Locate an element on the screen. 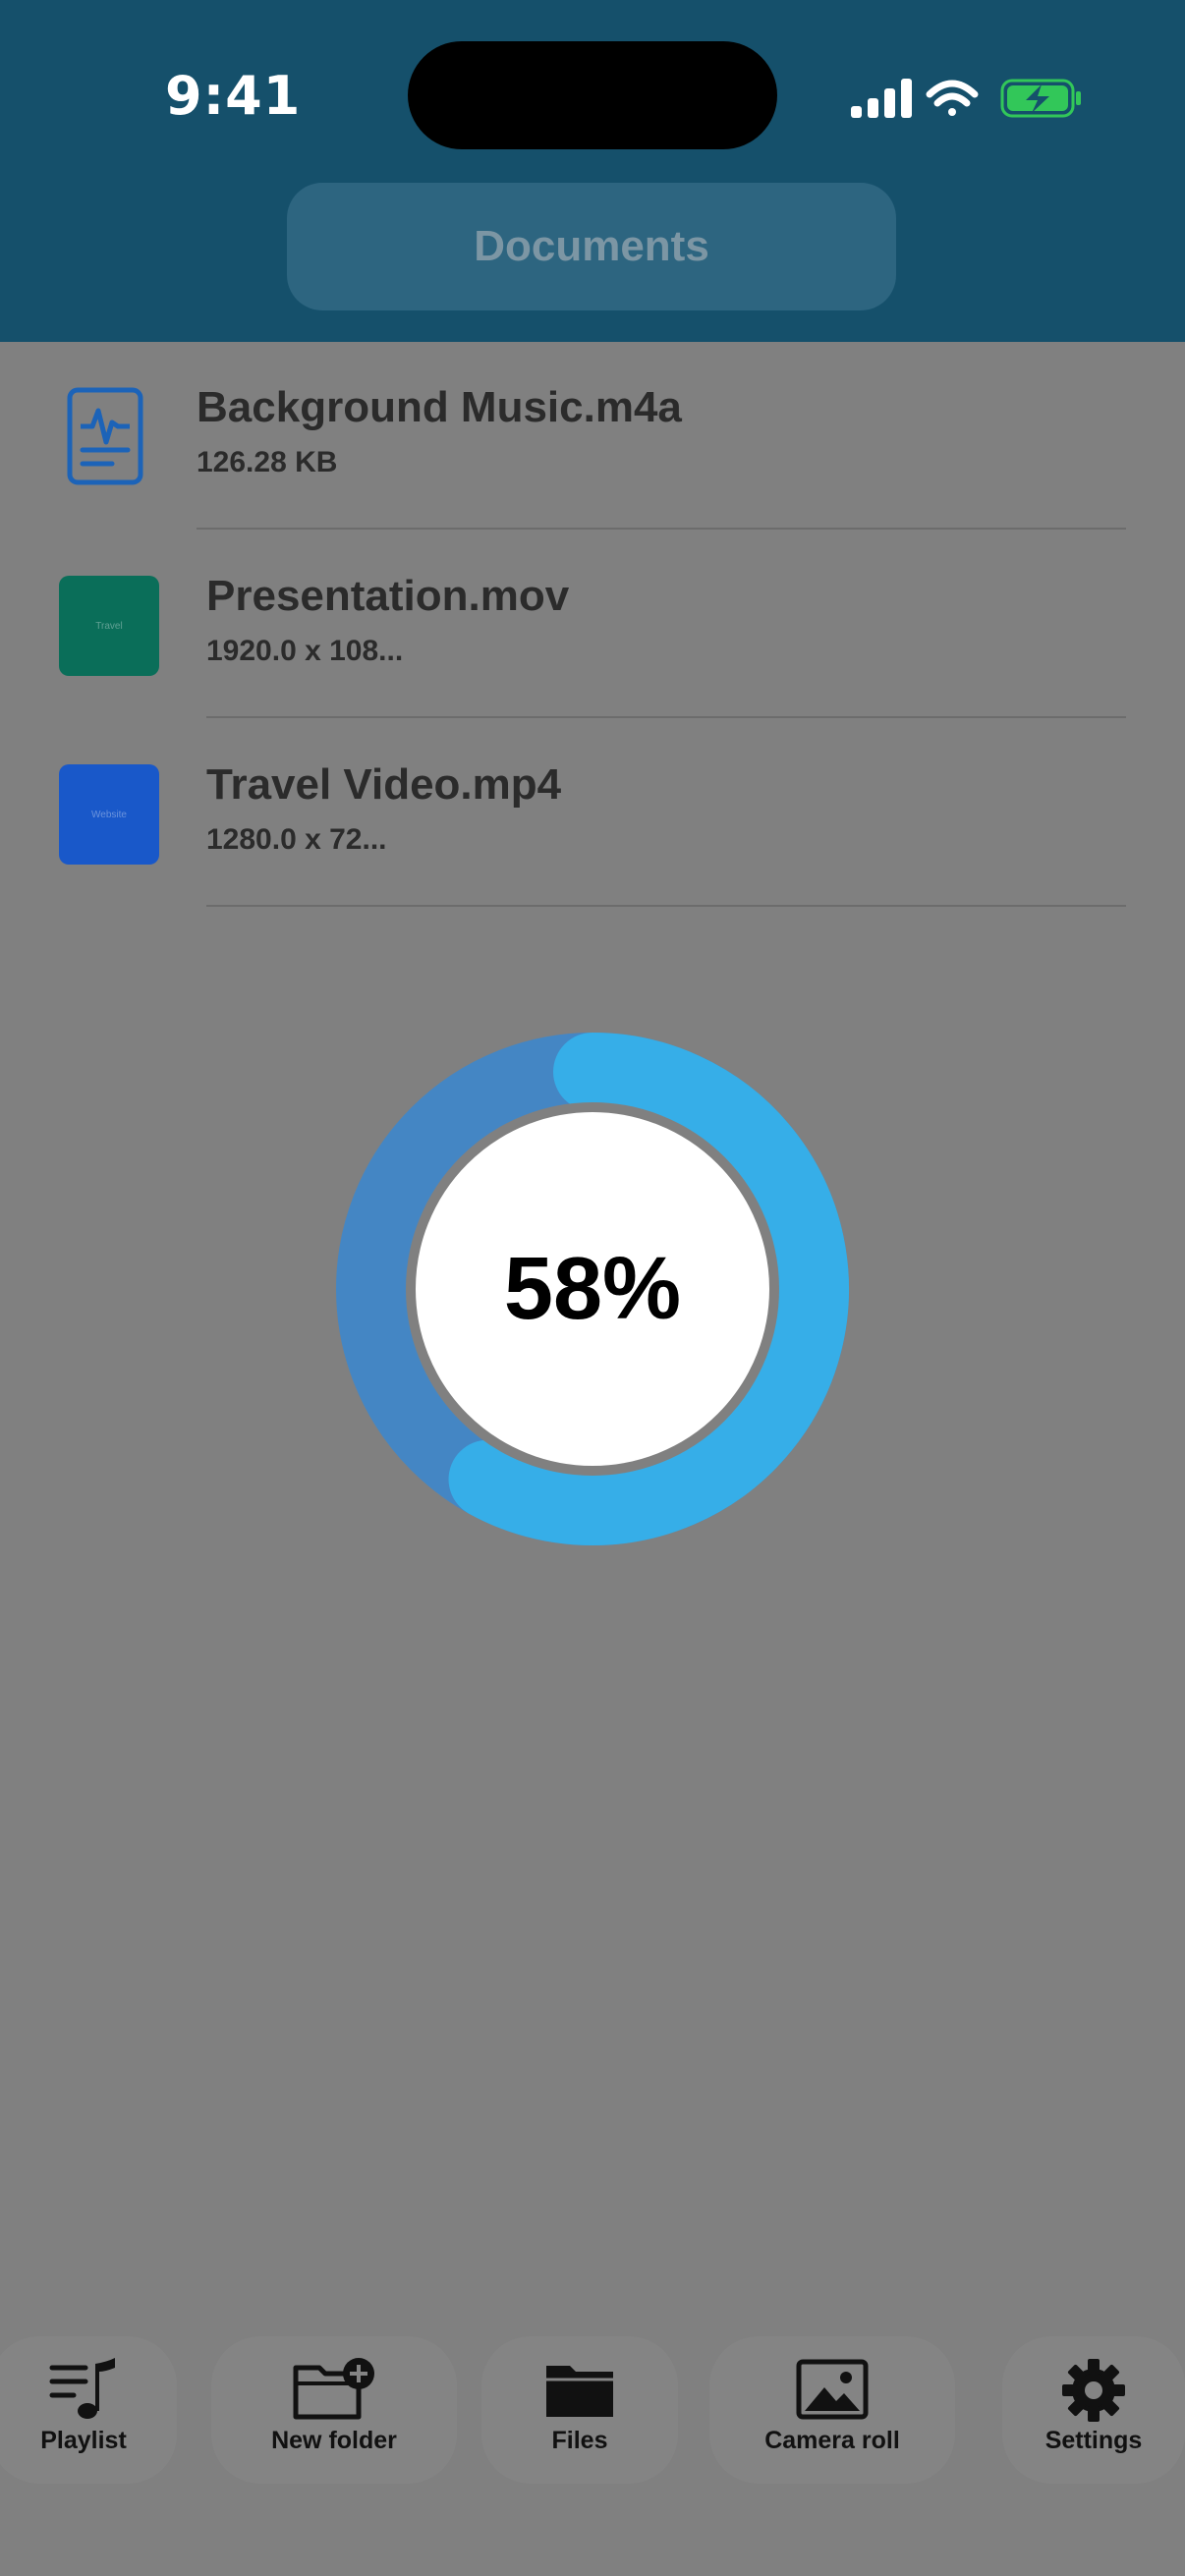  status-icons is located at coordinates (966, 98).